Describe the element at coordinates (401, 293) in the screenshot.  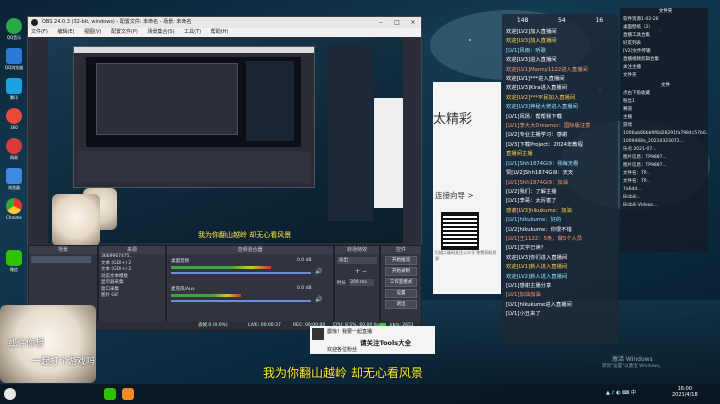
I see `settings-button: 设置` at that location.